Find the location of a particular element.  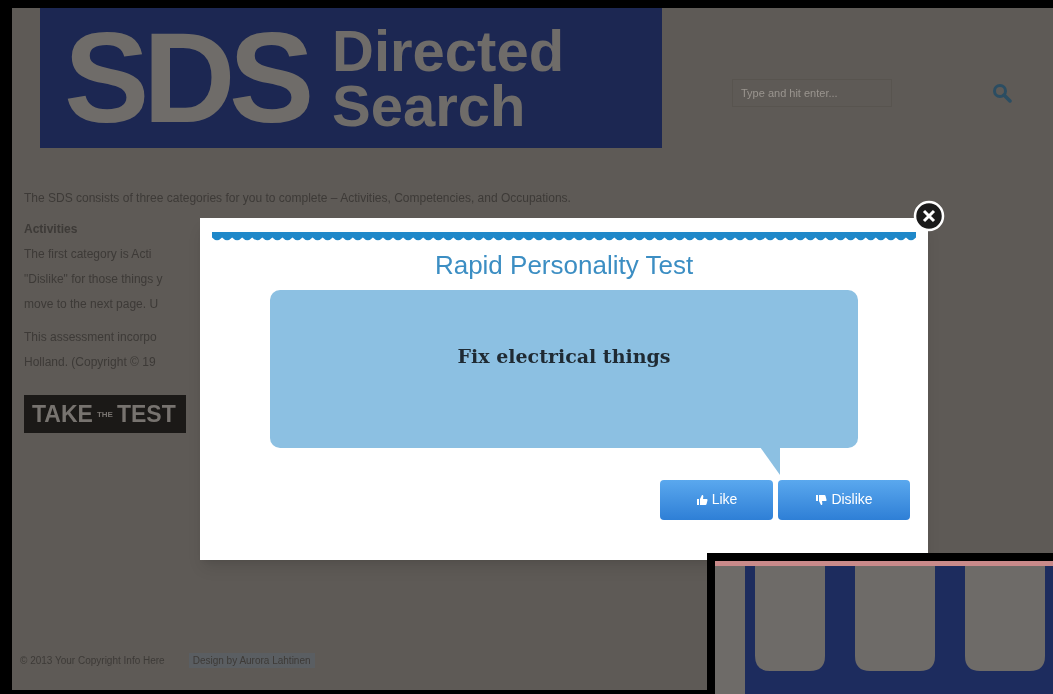

modal-title: Rapid Personality Test is located at coordinates (564, 265).